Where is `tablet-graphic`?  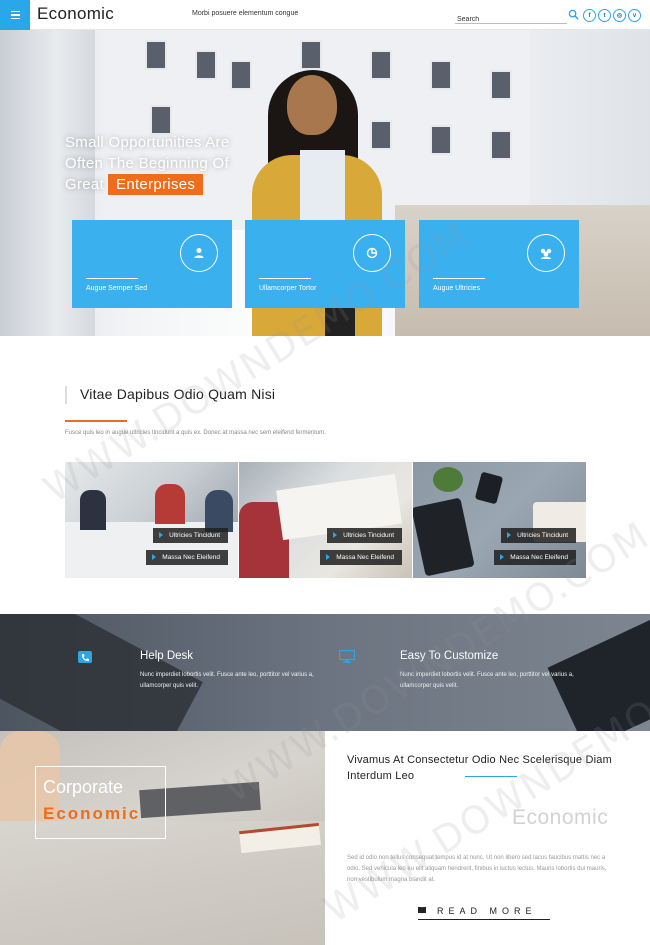 tablet-graphic is located at coordinates (444, 537).